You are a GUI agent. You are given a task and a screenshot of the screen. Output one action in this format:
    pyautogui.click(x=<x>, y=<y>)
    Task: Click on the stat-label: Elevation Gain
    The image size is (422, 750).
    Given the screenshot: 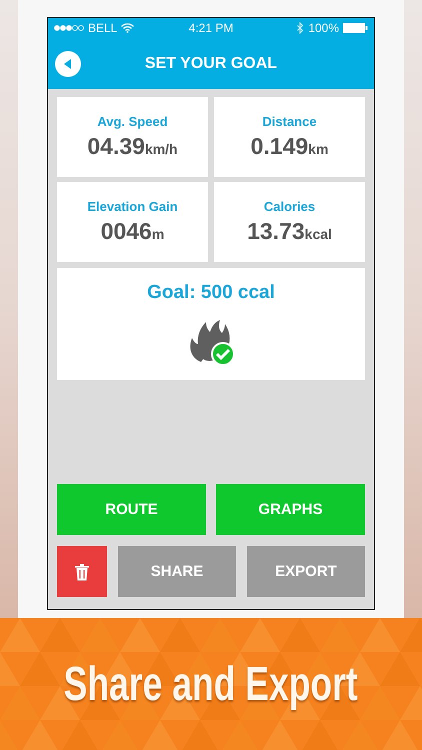 What is the action you would take?
    pyautogui.click(x=132, y=206)
    